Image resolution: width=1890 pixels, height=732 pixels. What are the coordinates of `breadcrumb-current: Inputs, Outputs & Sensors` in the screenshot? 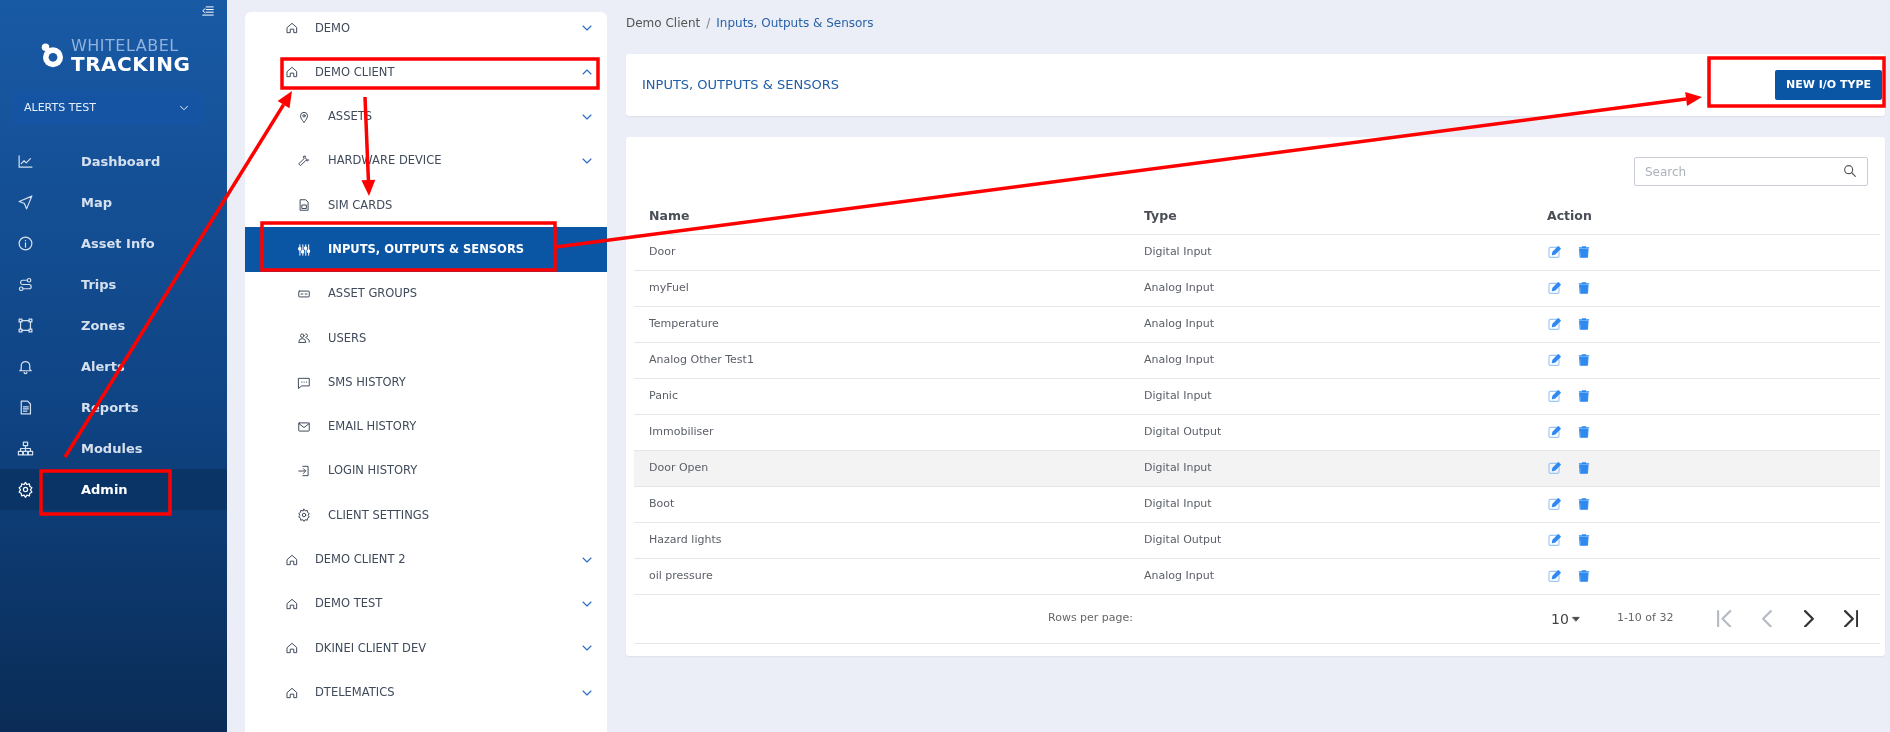 It's located at (795, 23).